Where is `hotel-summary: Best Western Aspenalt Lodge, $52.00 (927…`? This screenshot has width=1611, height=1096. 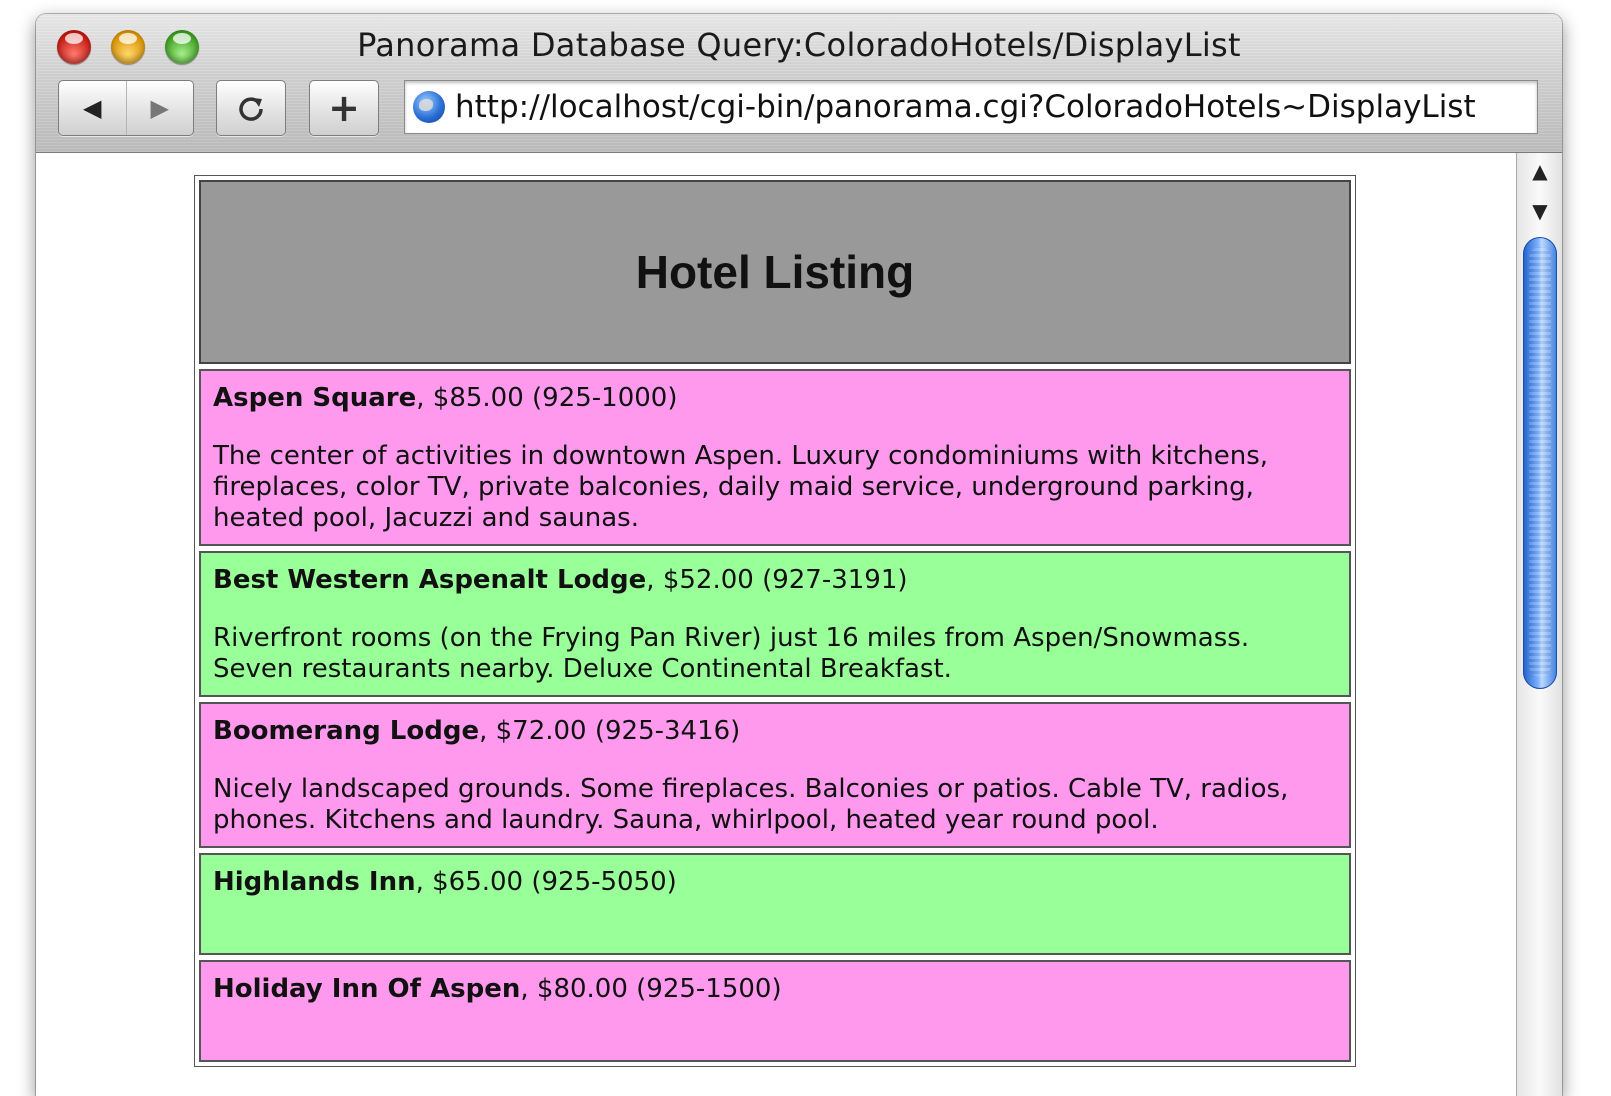
hotel-summary: Best Western Aspenalt Lodge, $52.00 (927… is located at coordinates (775, 580).